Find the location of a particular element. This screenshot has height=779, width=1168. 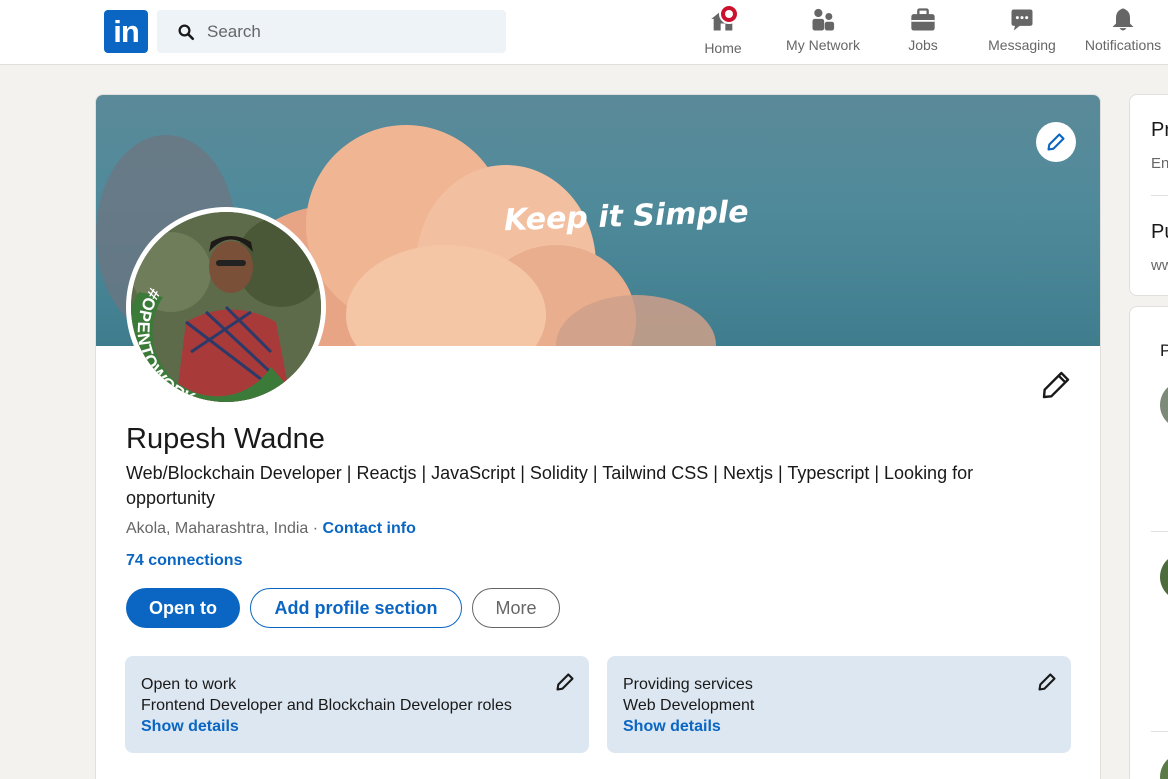

more-button: More is located at coordinates (516, 608).